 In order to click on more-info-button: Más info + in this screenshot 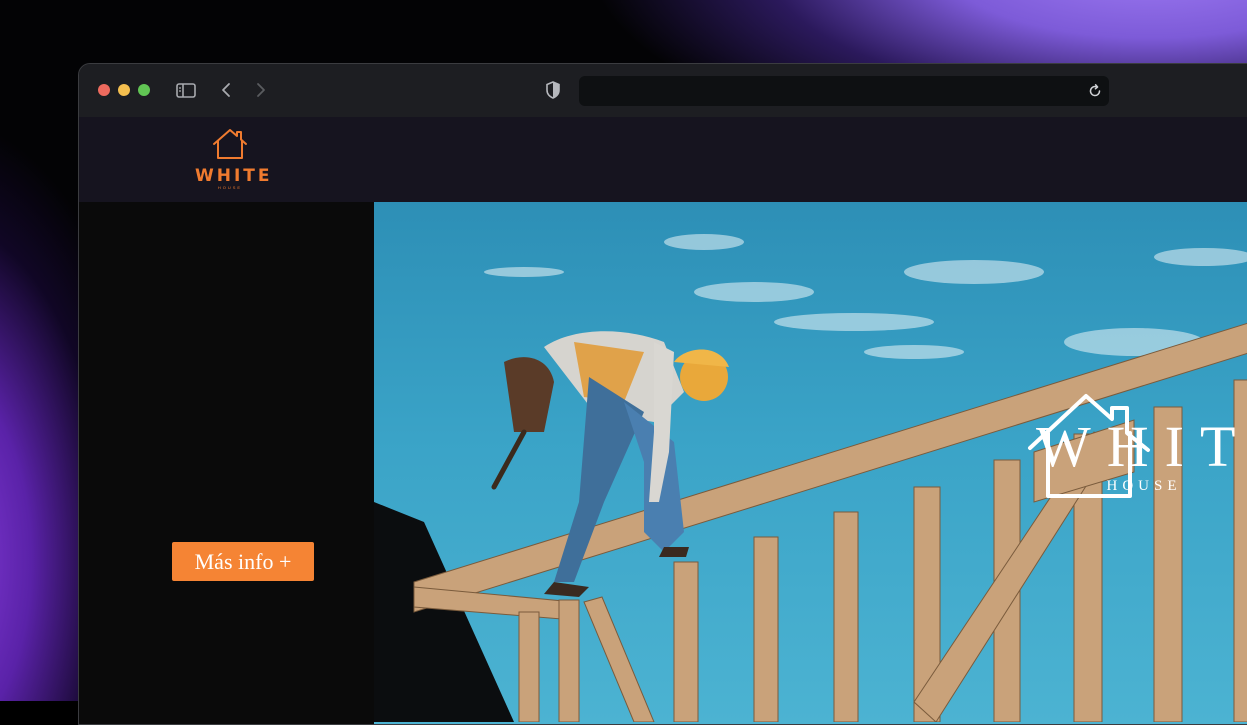, I will do `click(243, 561)`.